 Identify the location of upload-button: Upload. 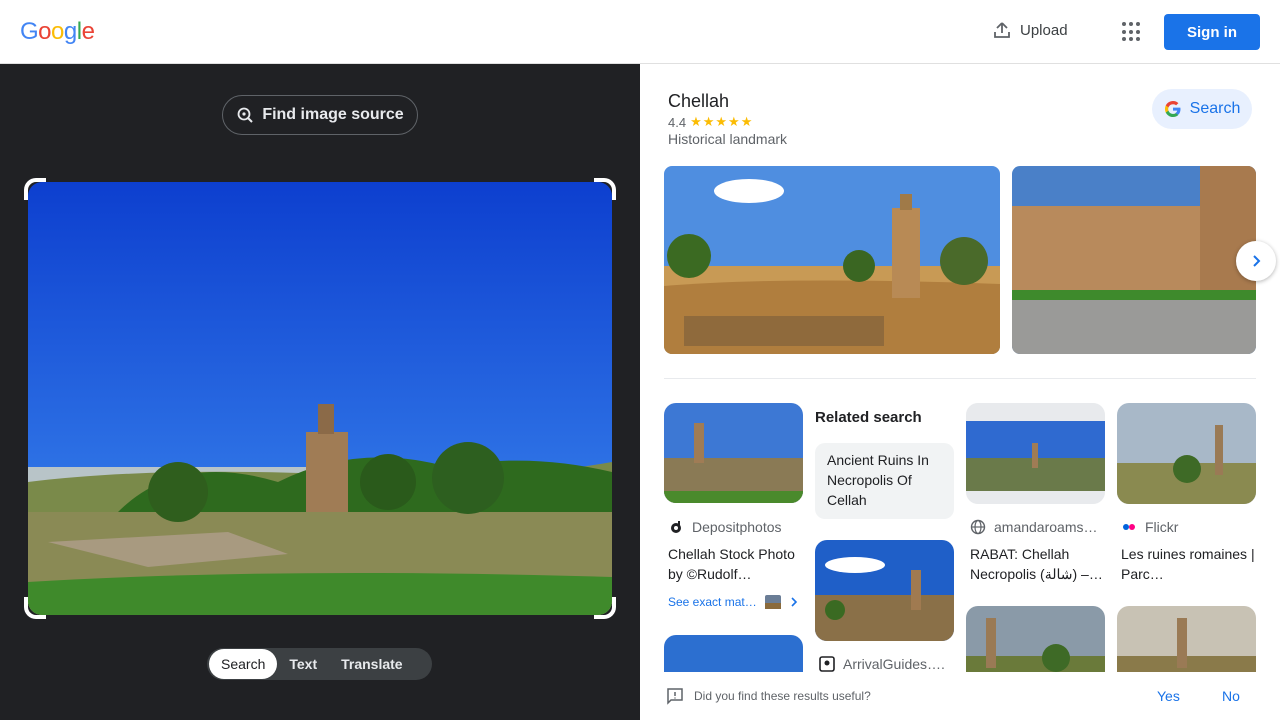
(1030, 30).